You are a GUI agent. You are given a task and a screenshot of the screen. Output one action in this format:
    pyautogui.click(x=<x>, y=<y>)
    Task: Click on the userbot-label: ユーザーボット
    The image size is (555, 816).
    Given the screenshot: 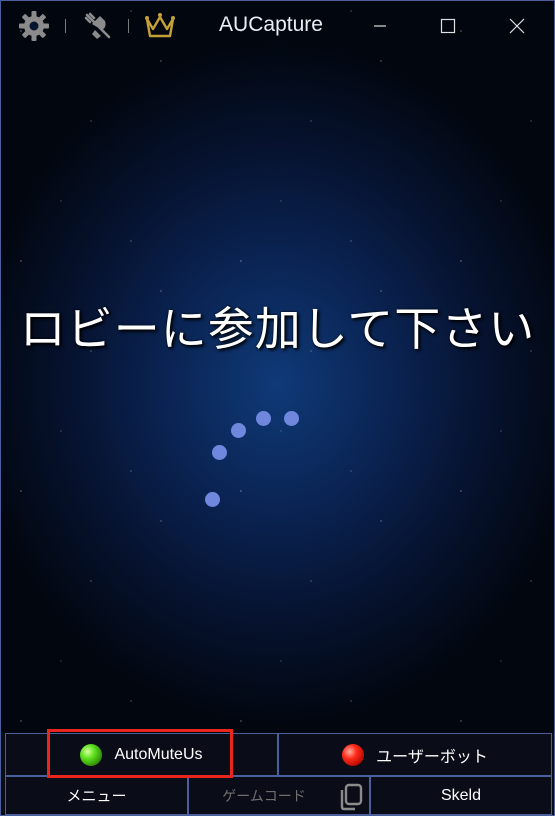 What is the action you would take?
    pyautogui.click(x=432, y=756)
    